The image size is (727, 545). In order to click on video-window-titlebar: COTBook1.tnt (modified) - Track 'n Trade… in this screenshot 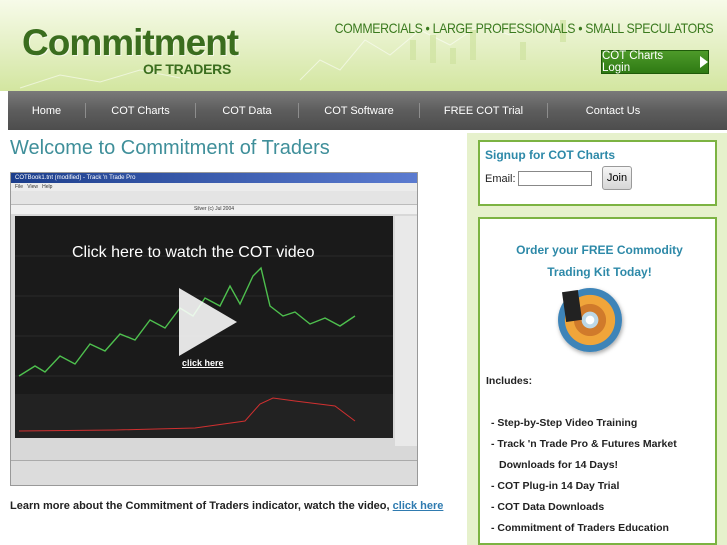, I will do `click(214, 178)`.